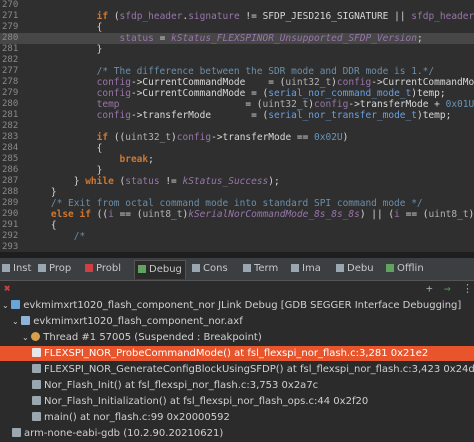 The image size is (474, 442). I want to click on expand-icon: +, so click(429, 288).